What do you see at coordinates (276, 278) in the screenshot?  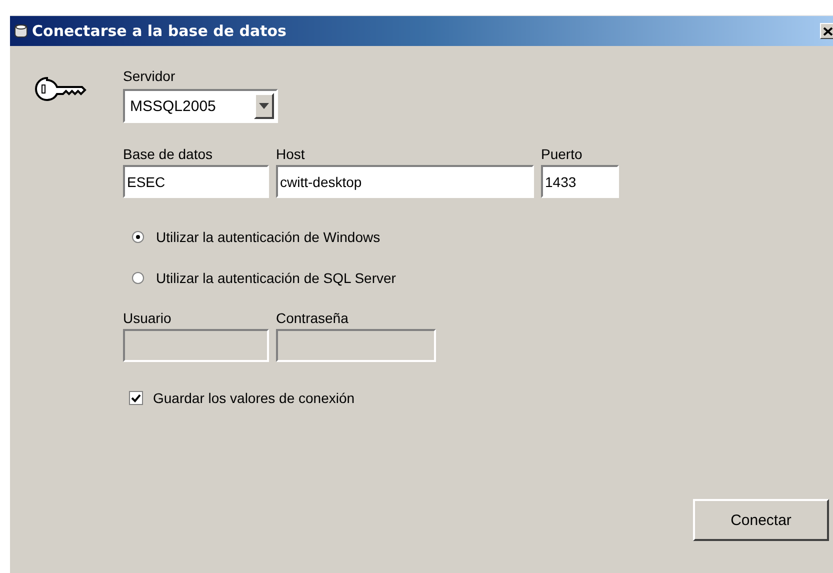 I see `option-label: Utilizar la autenticación de SQL Server` at bounding box center [276, 278].